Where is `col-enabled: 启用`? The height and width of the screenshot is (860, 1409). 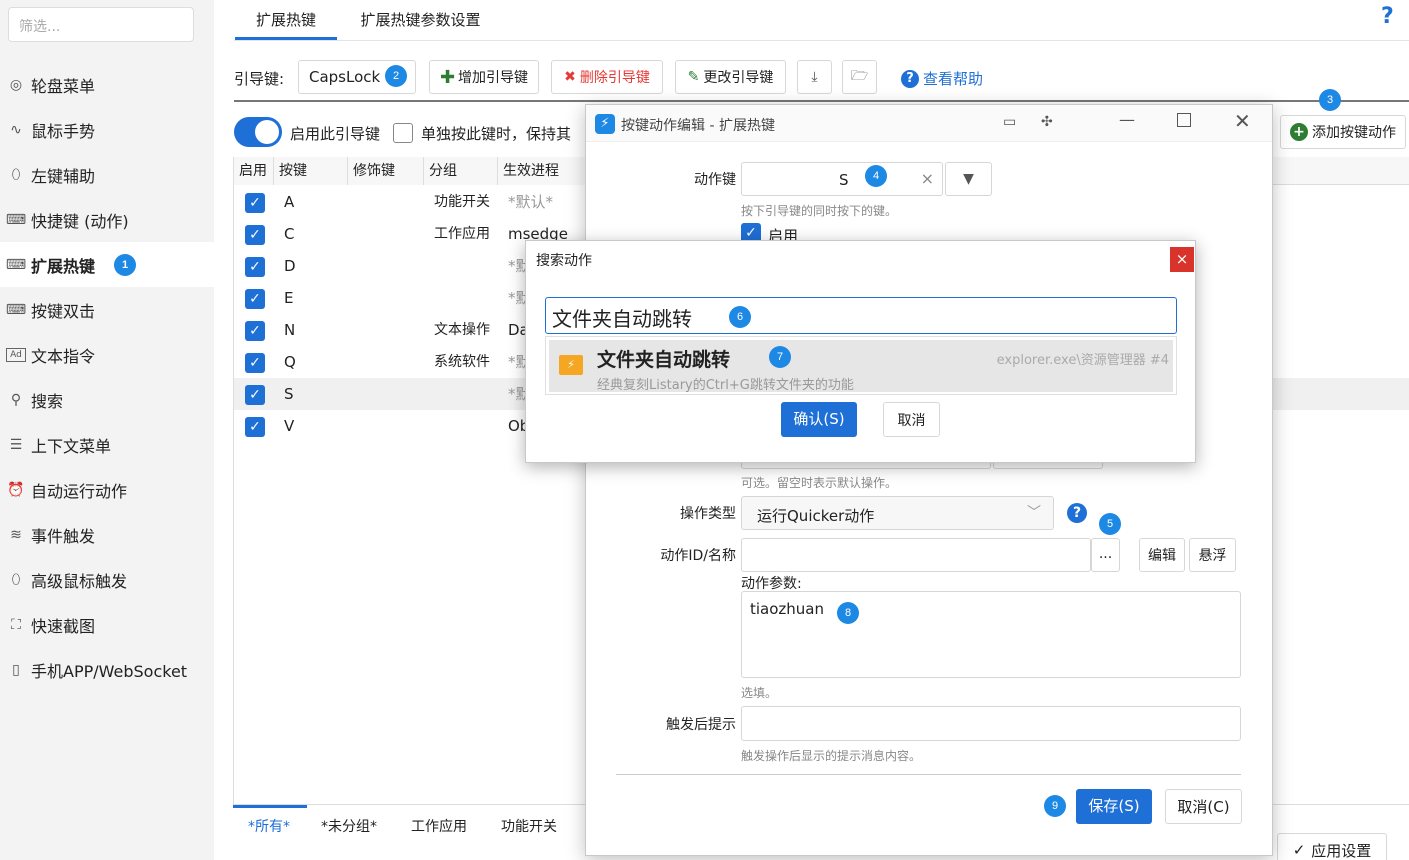
col-enabled: 启用 is located at coordinates (254, 171).